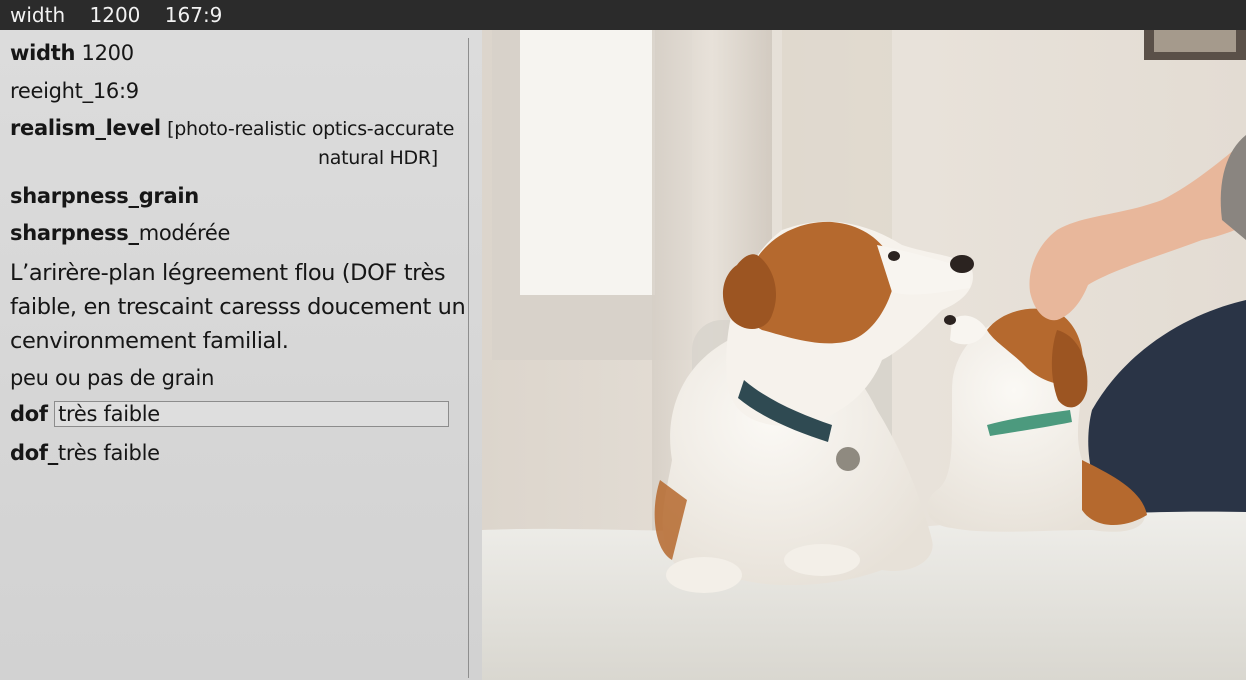 The height and width of the screenshot is (680, 1246). I want to click on dof2-row: dof_très faible, so click(85, 453).